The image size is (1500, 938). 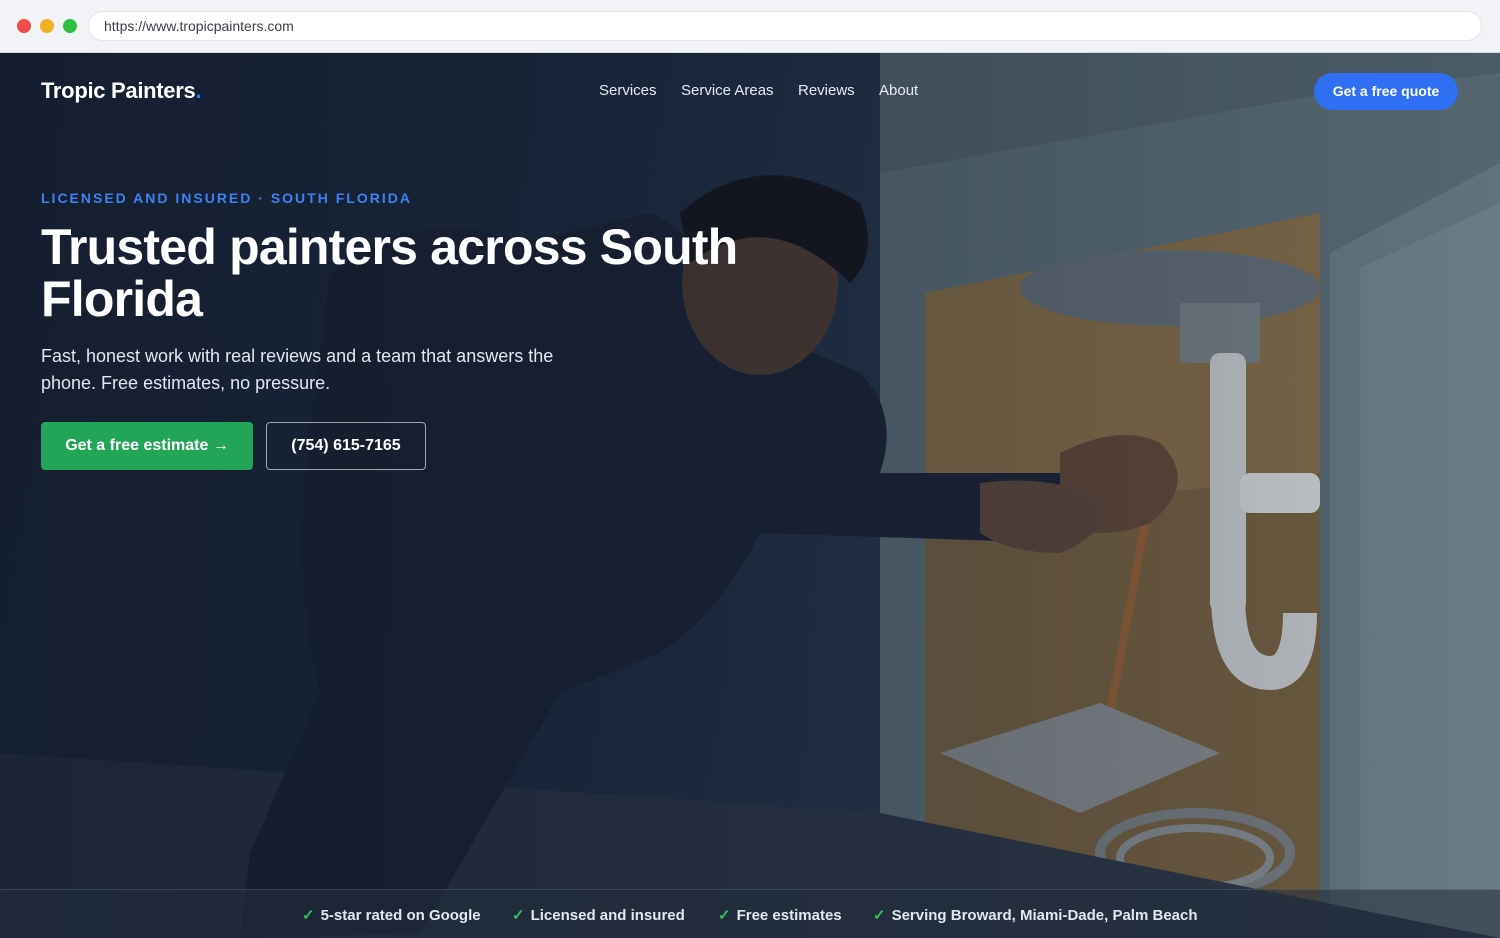 I want to click on maximize-window-icon, so click(x=70, y=26).